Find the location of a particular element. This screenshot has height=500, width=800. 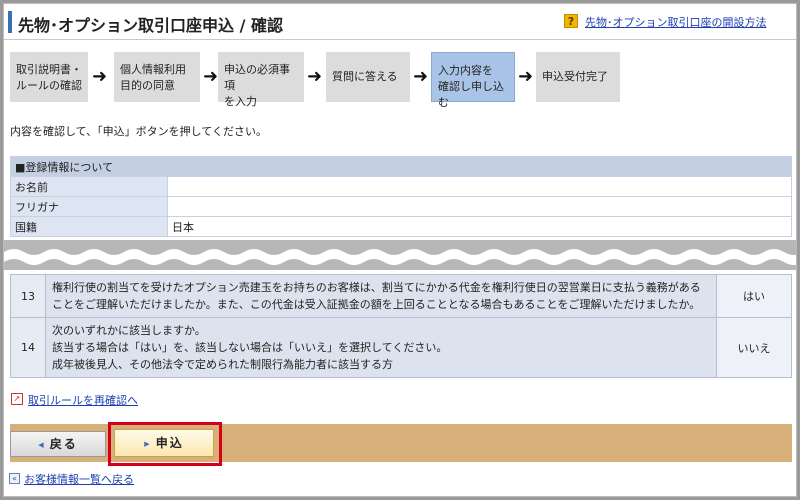

step-application-complete: 申込受付完了 is located at coordinates (578, 77).